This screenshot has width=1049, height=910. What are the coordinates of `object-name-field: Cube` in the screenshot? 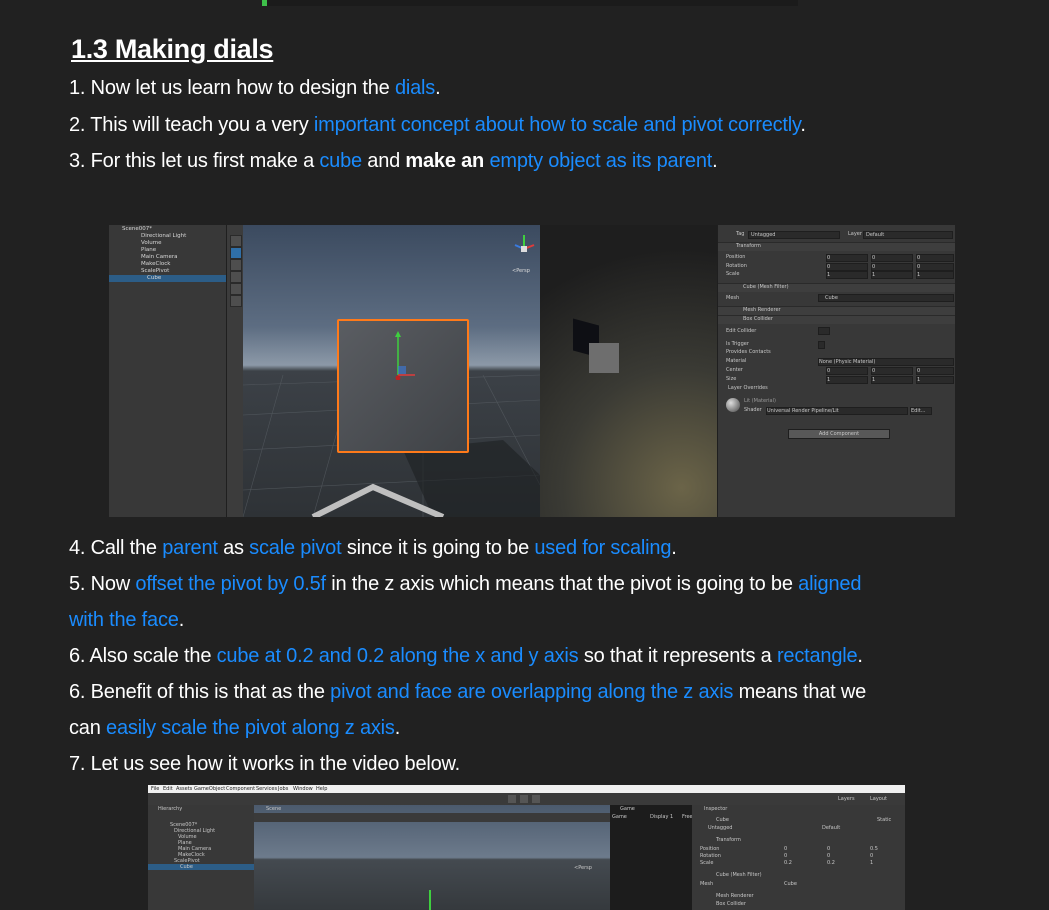 It's located at (722, 820).